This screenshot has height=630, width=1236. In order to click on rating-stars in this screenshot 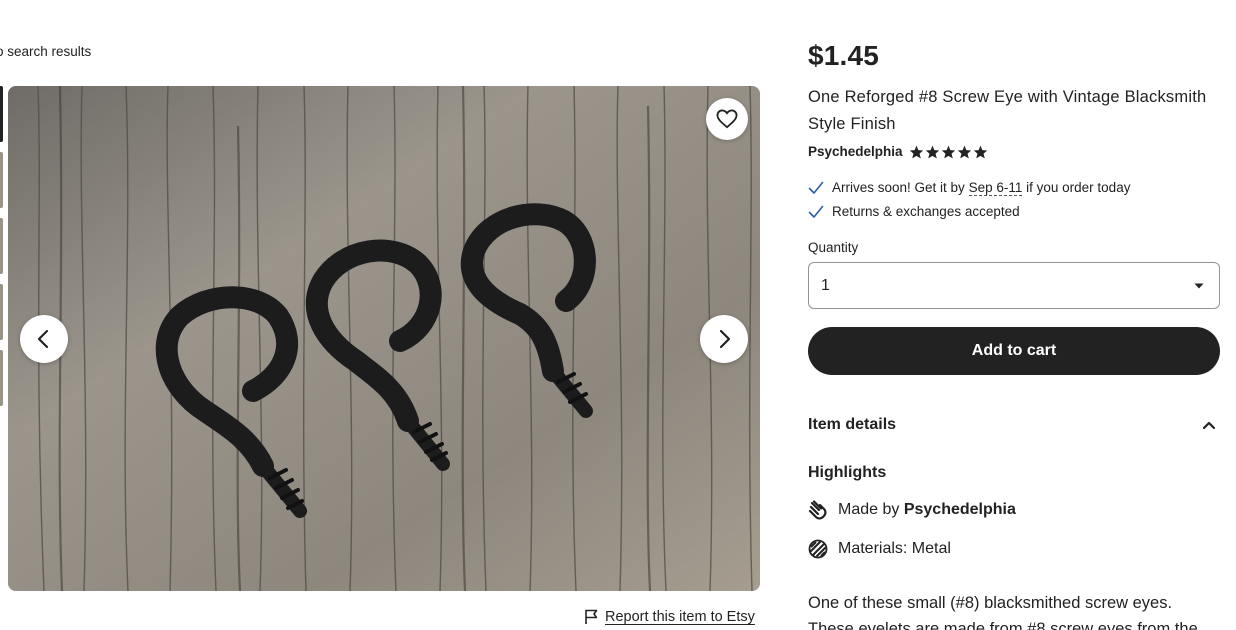, I will do `click(948, 152)`.